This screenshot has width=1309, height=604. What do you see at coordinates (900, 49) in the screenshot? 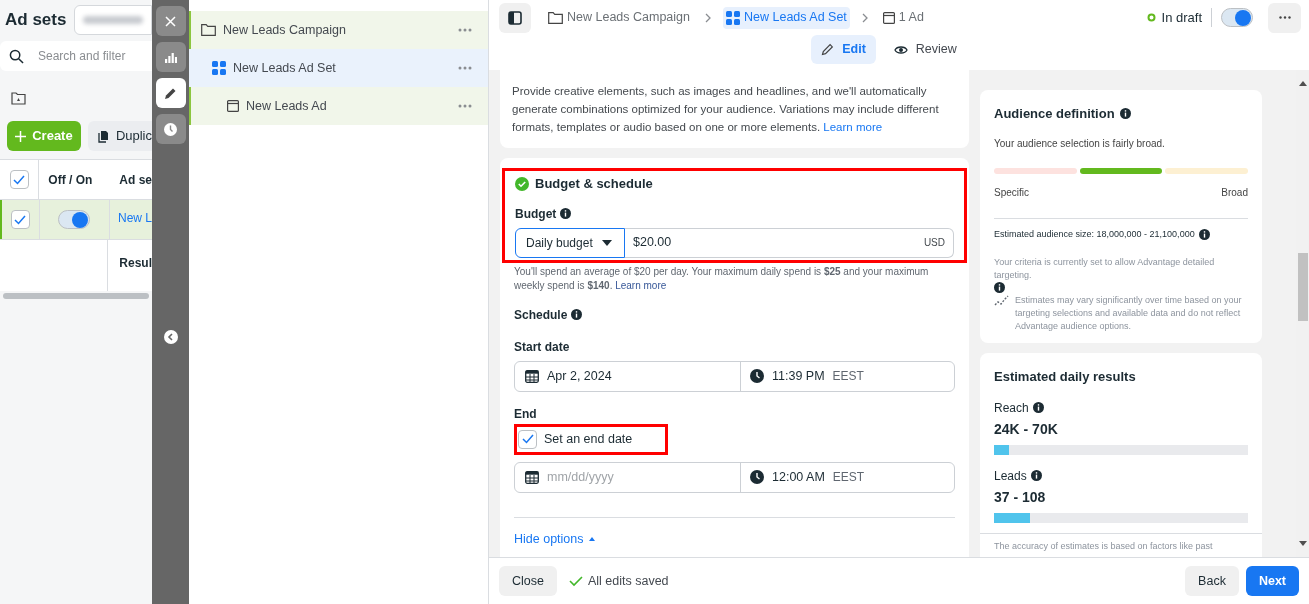
I see `eye-icon` at bounding box center [900, 49].